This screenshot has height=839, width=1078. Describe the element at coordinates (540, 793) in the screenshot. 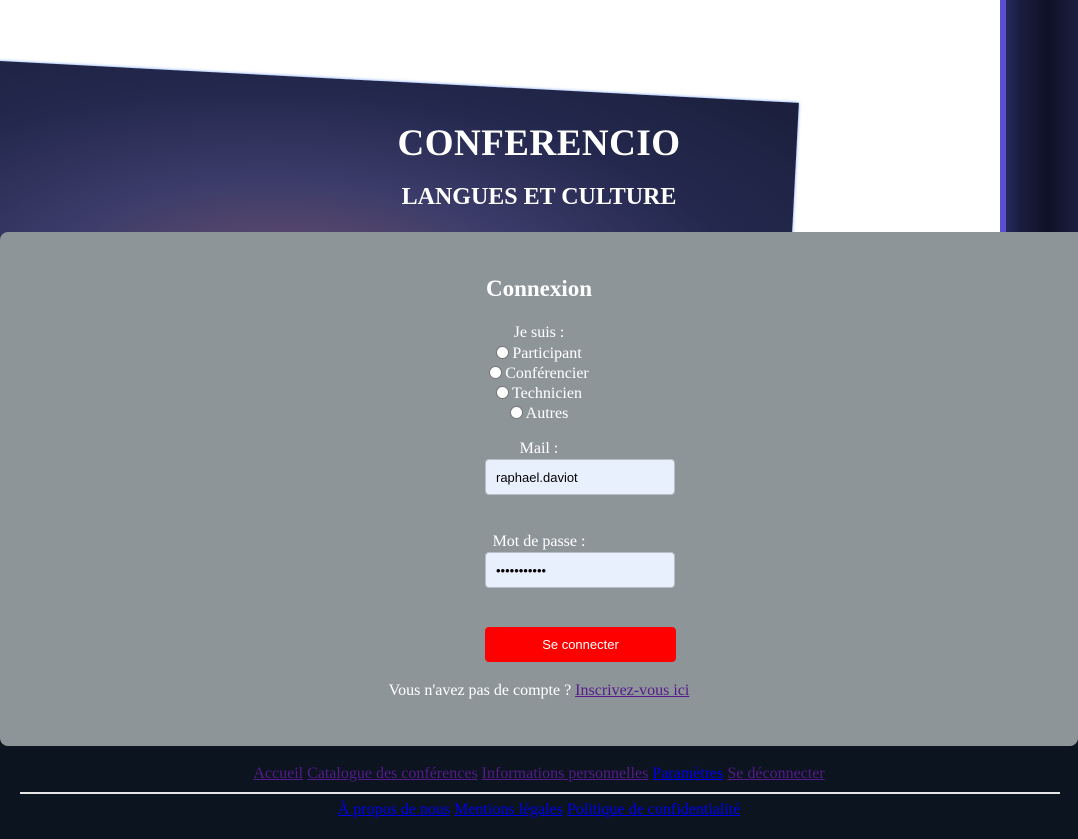

I see `footer-divider` at that location.